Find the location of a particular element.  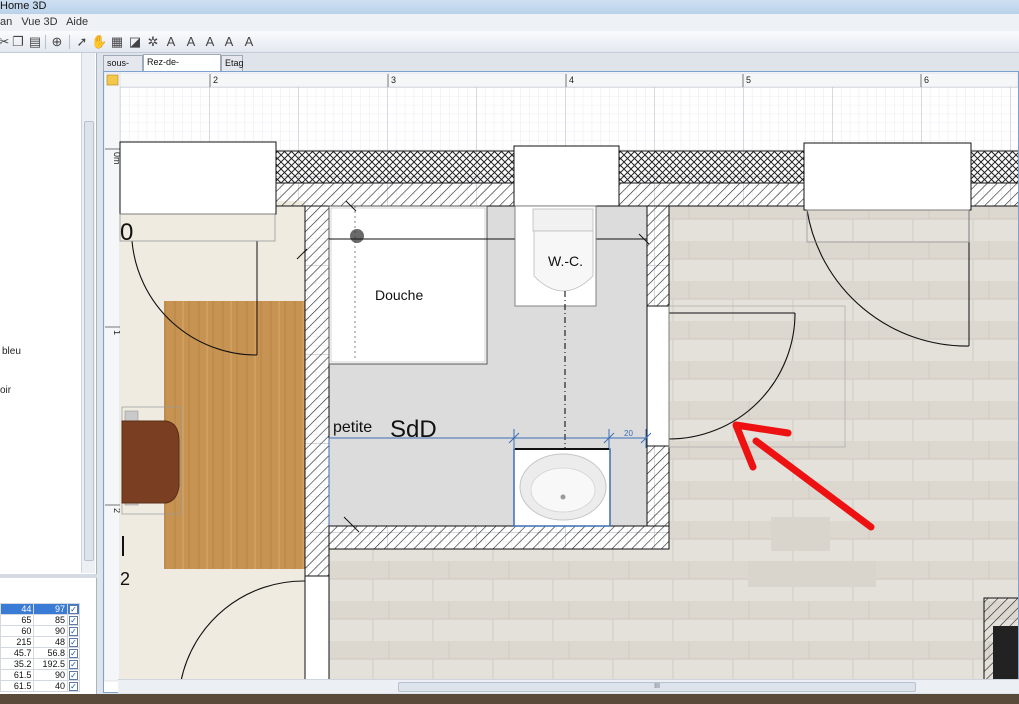

pan-icon: ✋ is located at coordinates (99, 42).